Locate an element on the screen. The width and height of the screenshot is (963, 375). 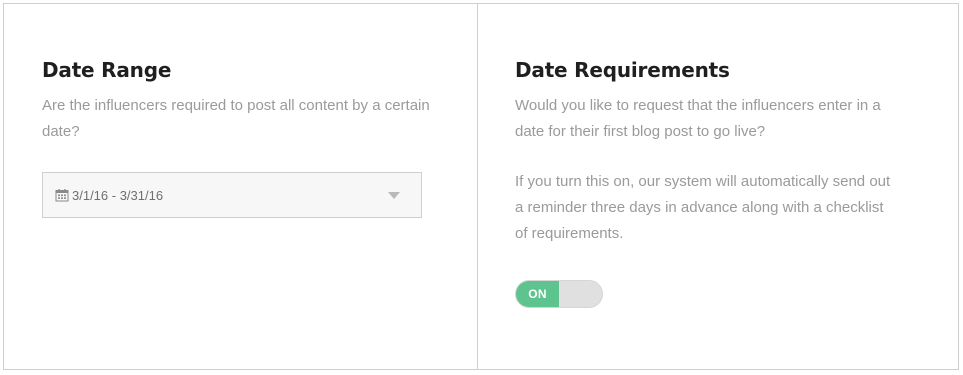
date-range-select: 3/1/16 - 3/31/16 is located at coordinates (232, 195).